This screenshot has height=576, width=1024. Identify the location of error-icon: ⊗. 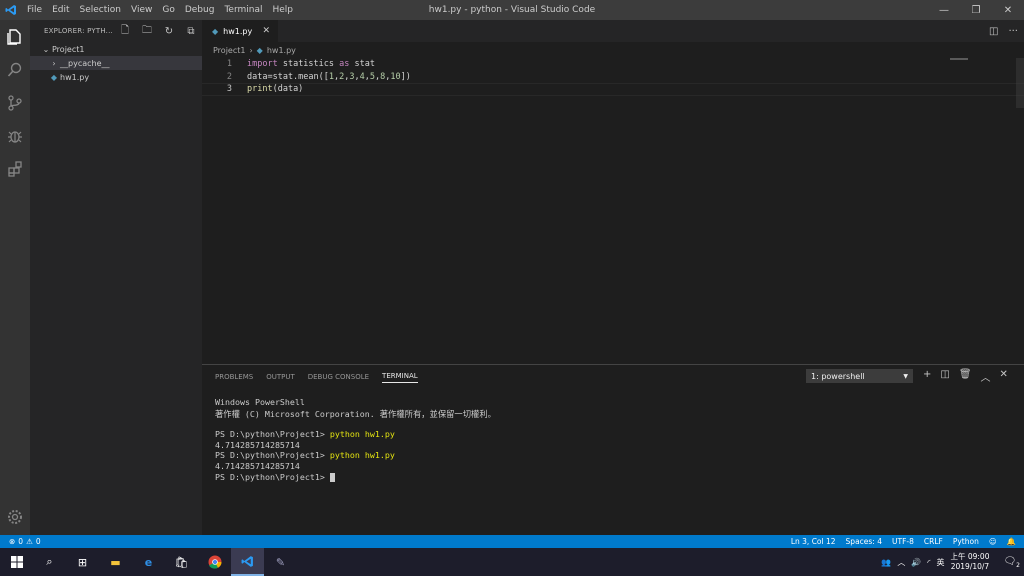
(12, 541).